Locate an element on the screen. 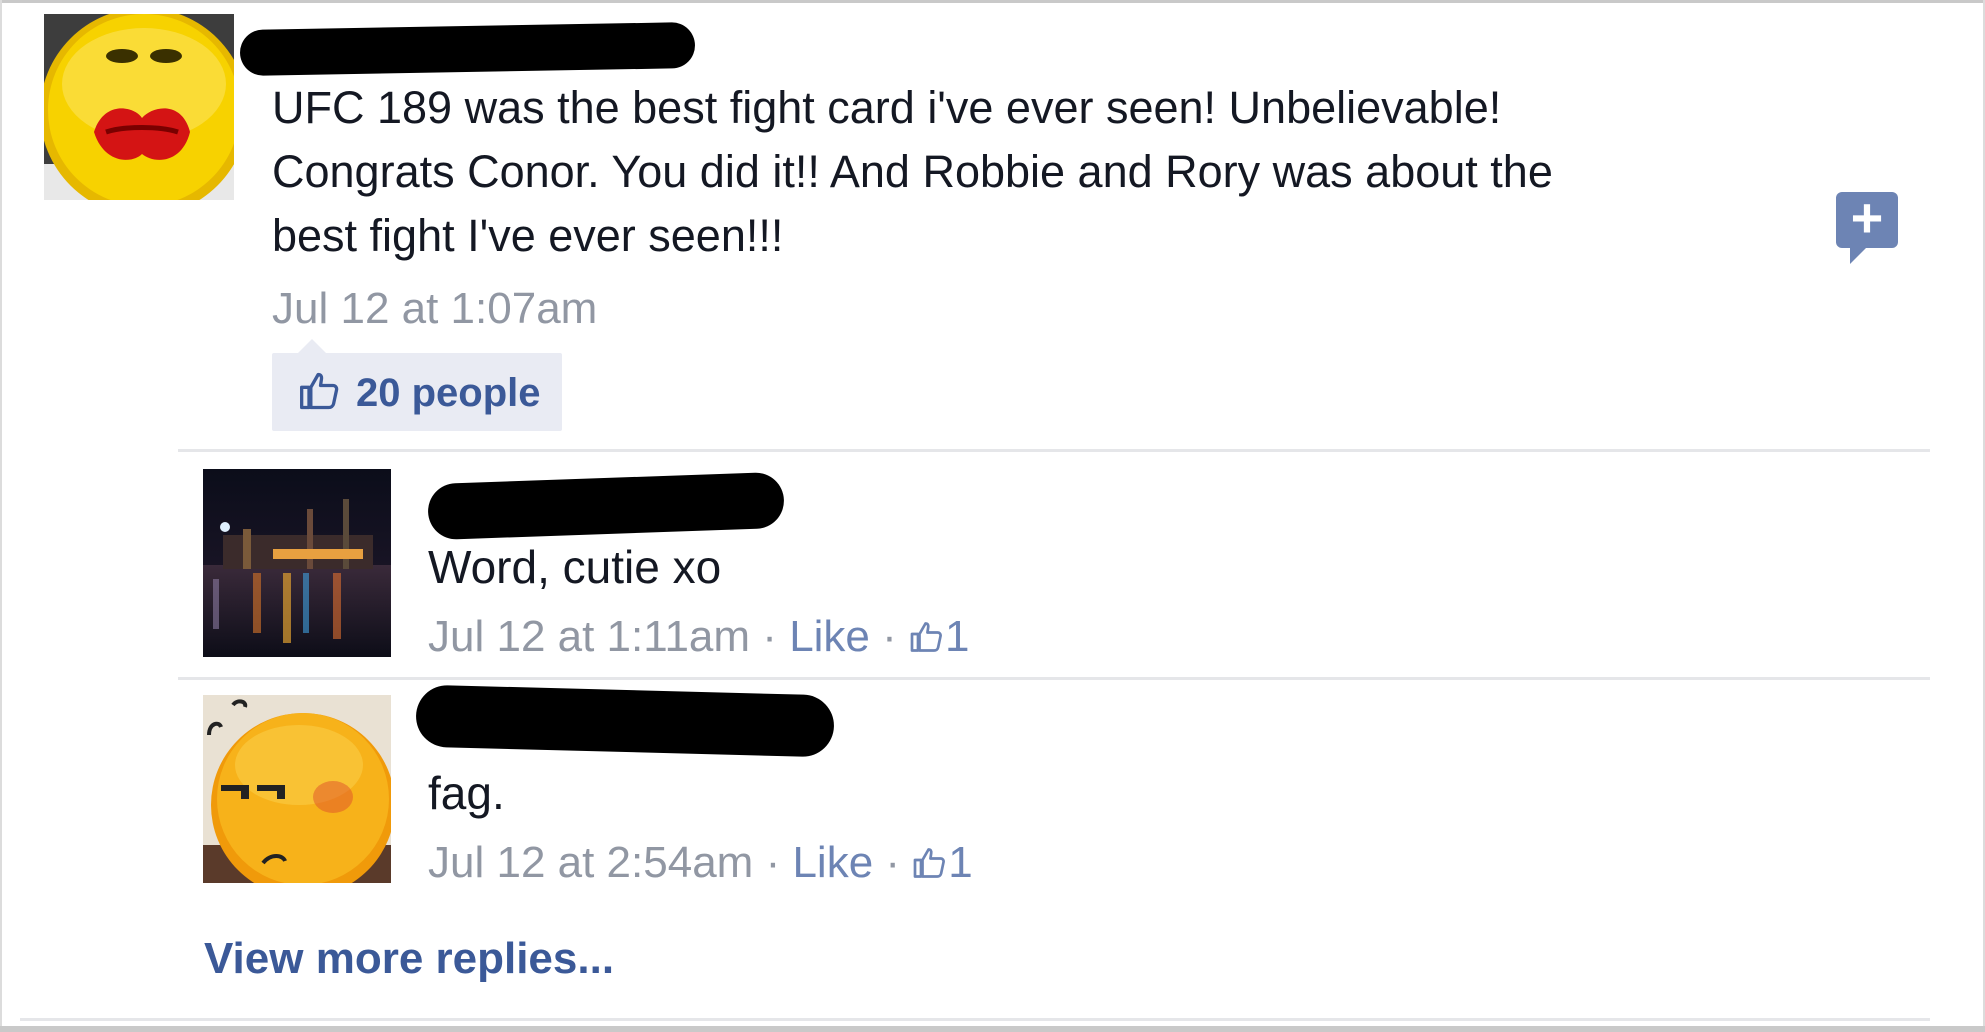 This screenshot has width=1985, height=1032. unamused-emoji-icon is located at coordinates (297, 789).